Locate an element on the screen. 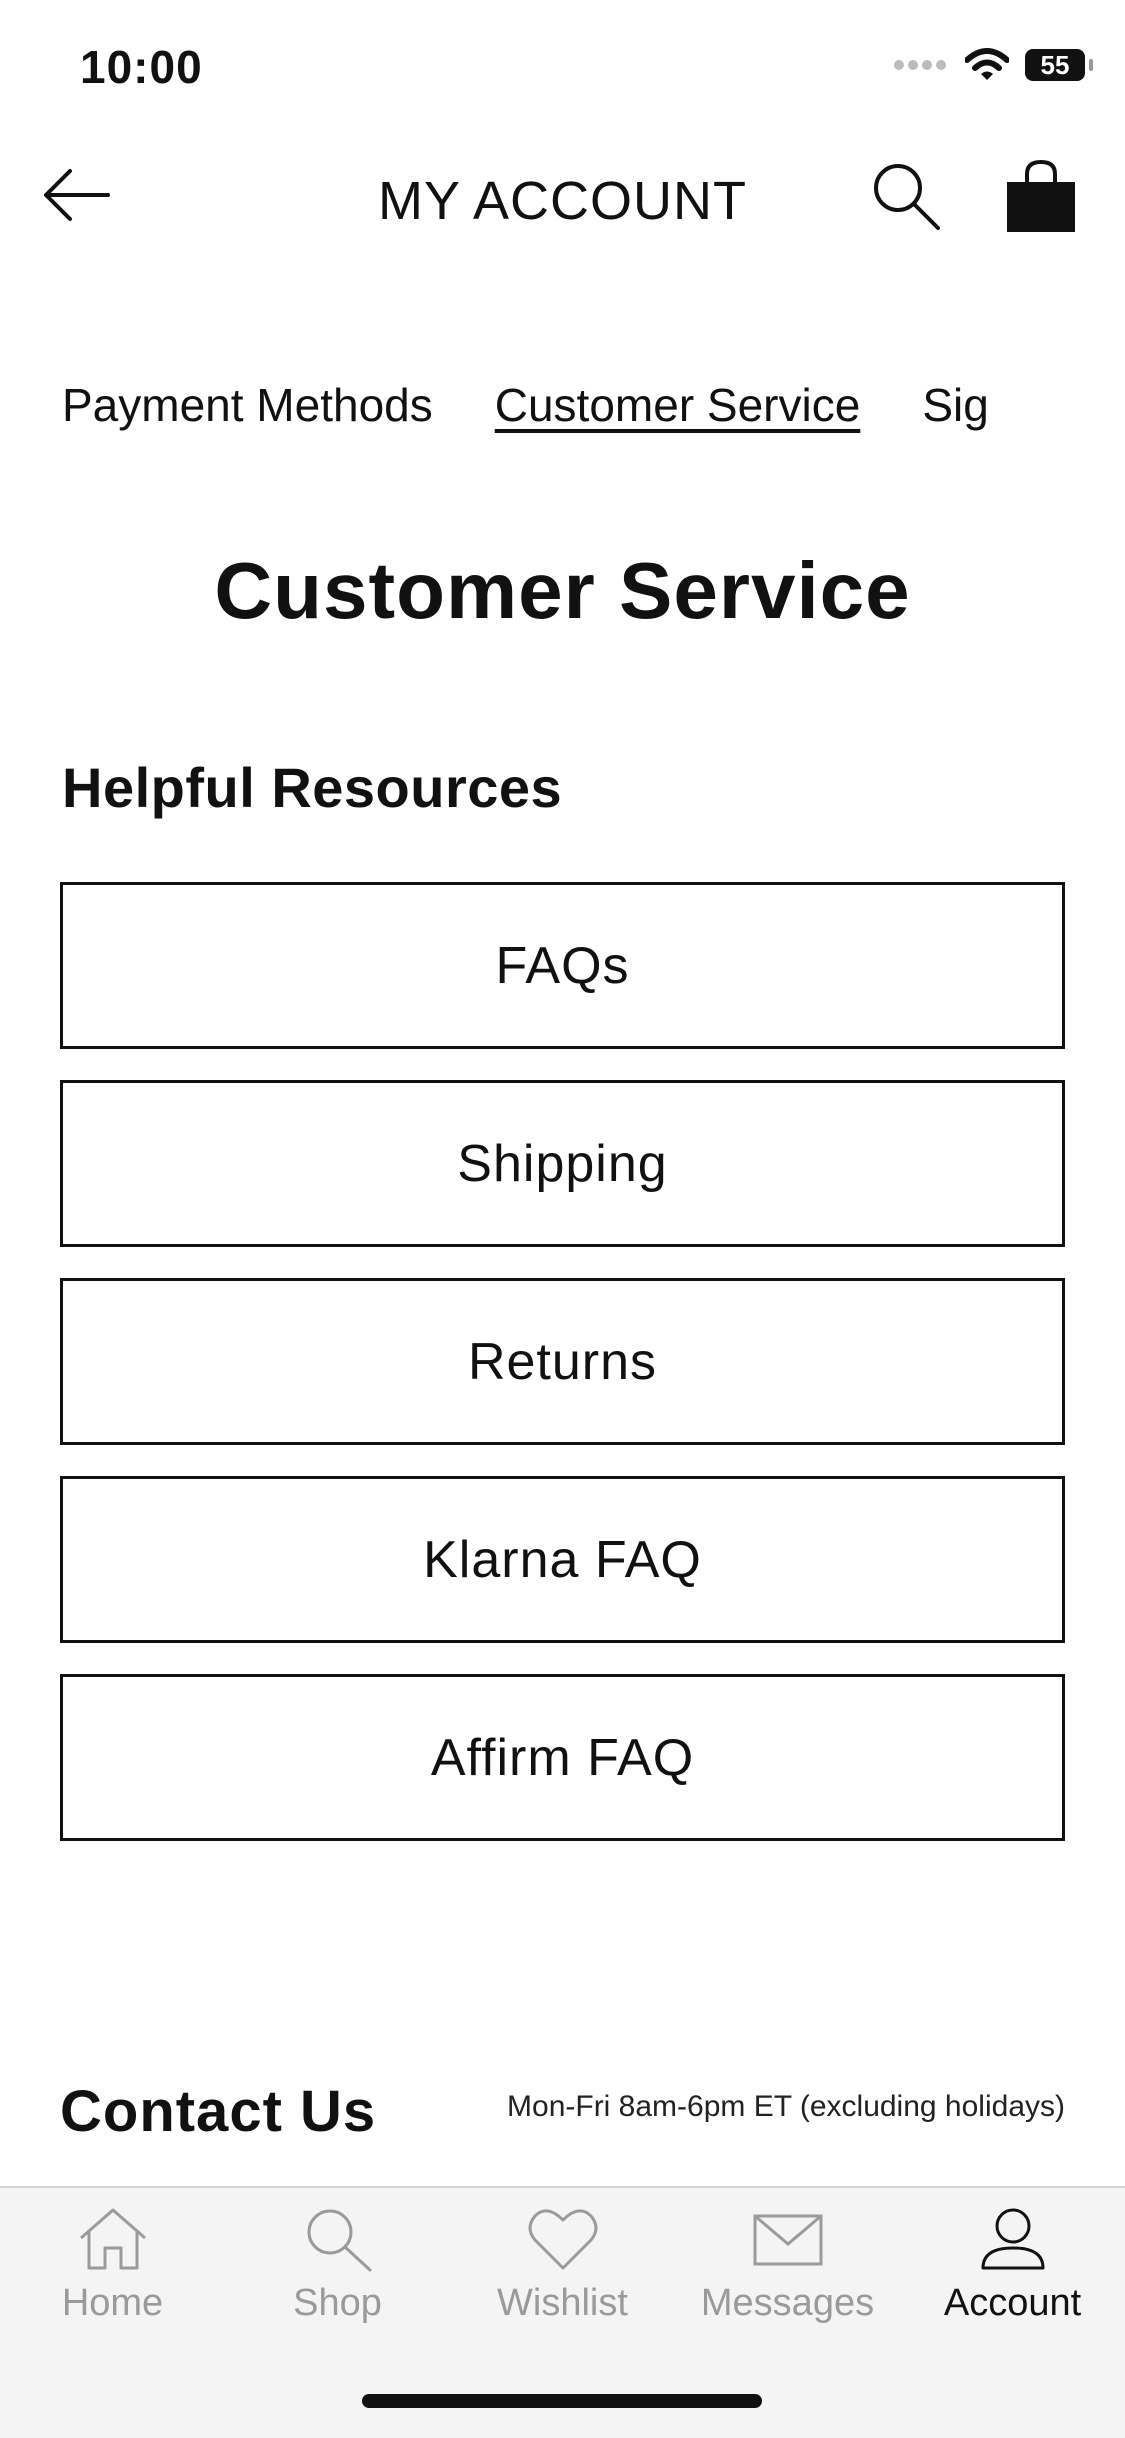 This screenshot has height=2438, width=1125. person-icon is located at coordinates (1012, 2239).